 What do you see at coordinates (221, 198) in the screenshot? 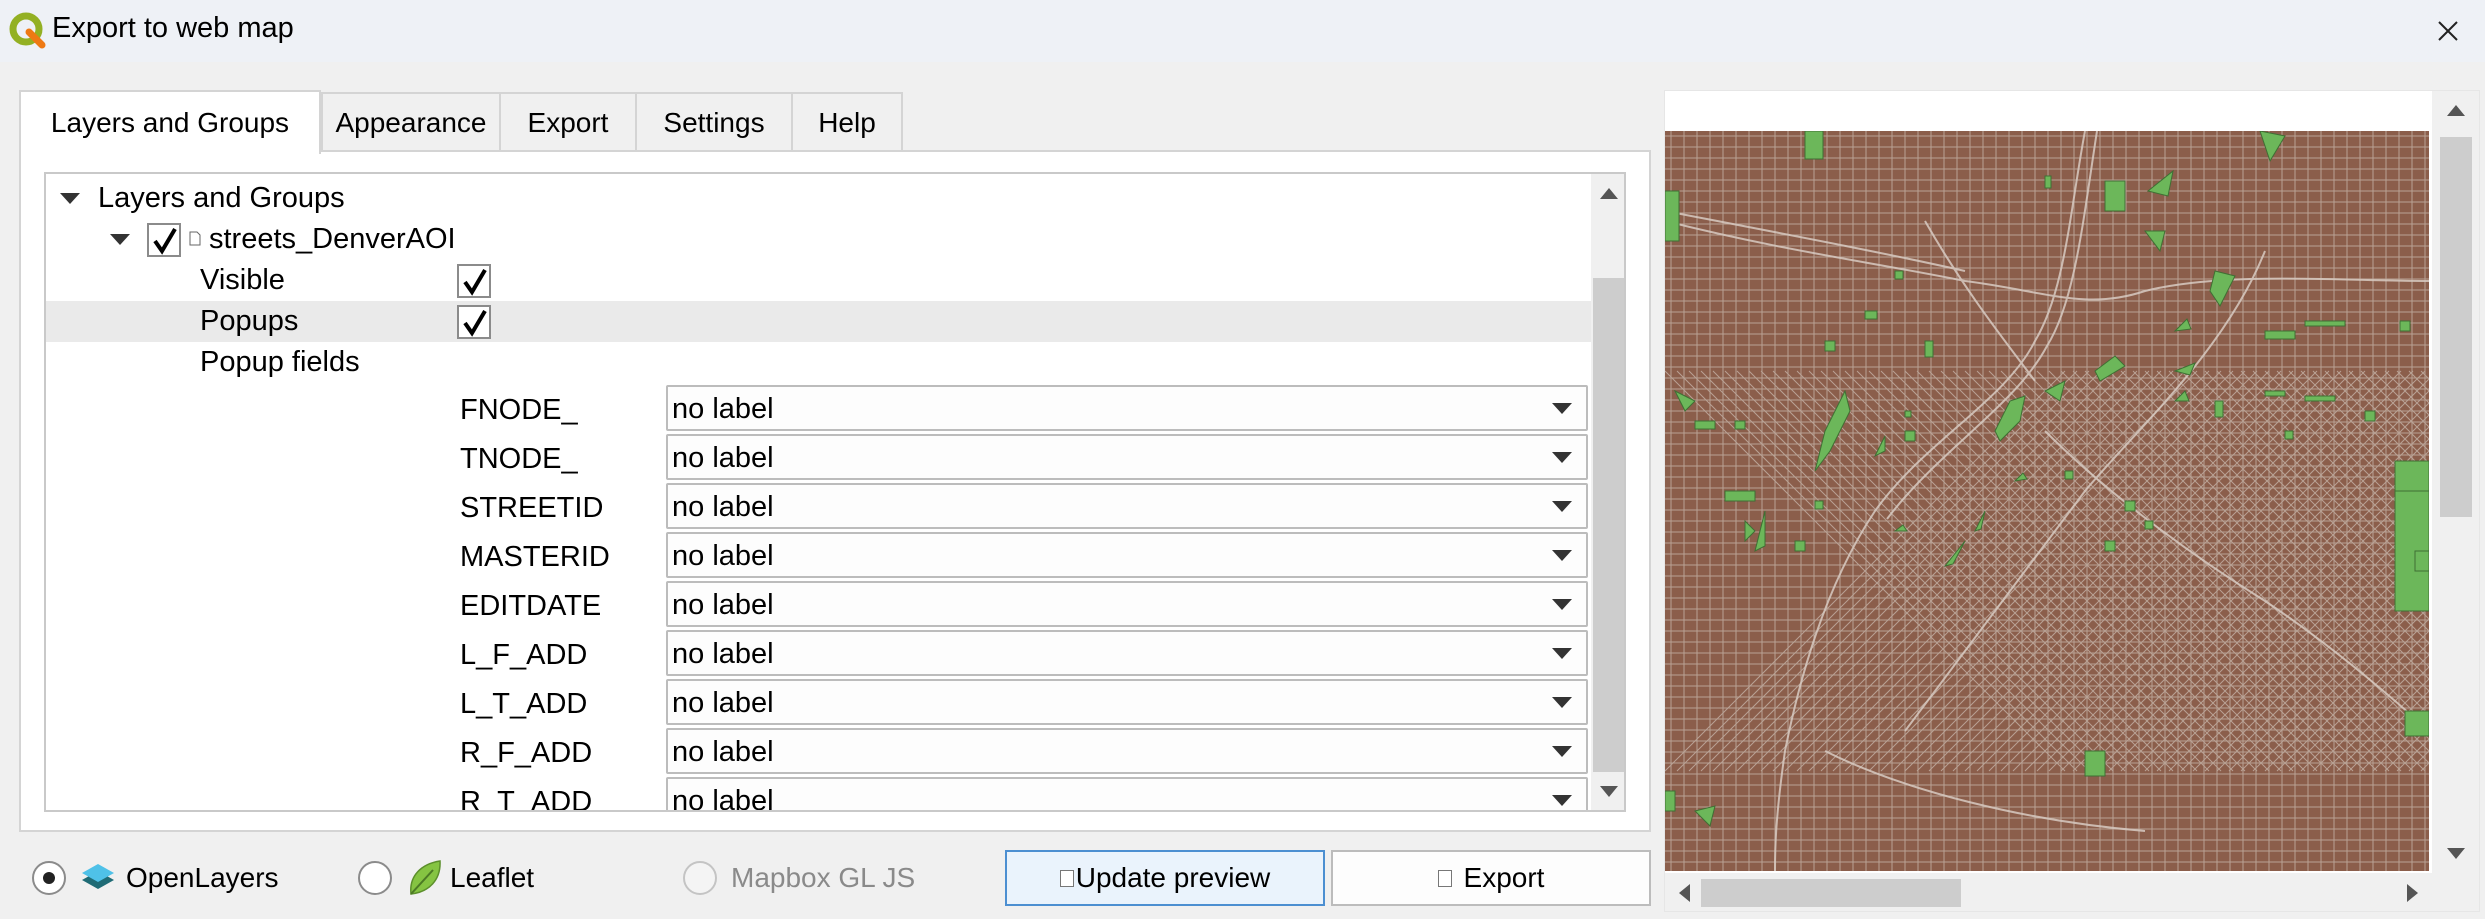
I see `tree-root-label: Layers and Groups` at bounding box center [221, 198].